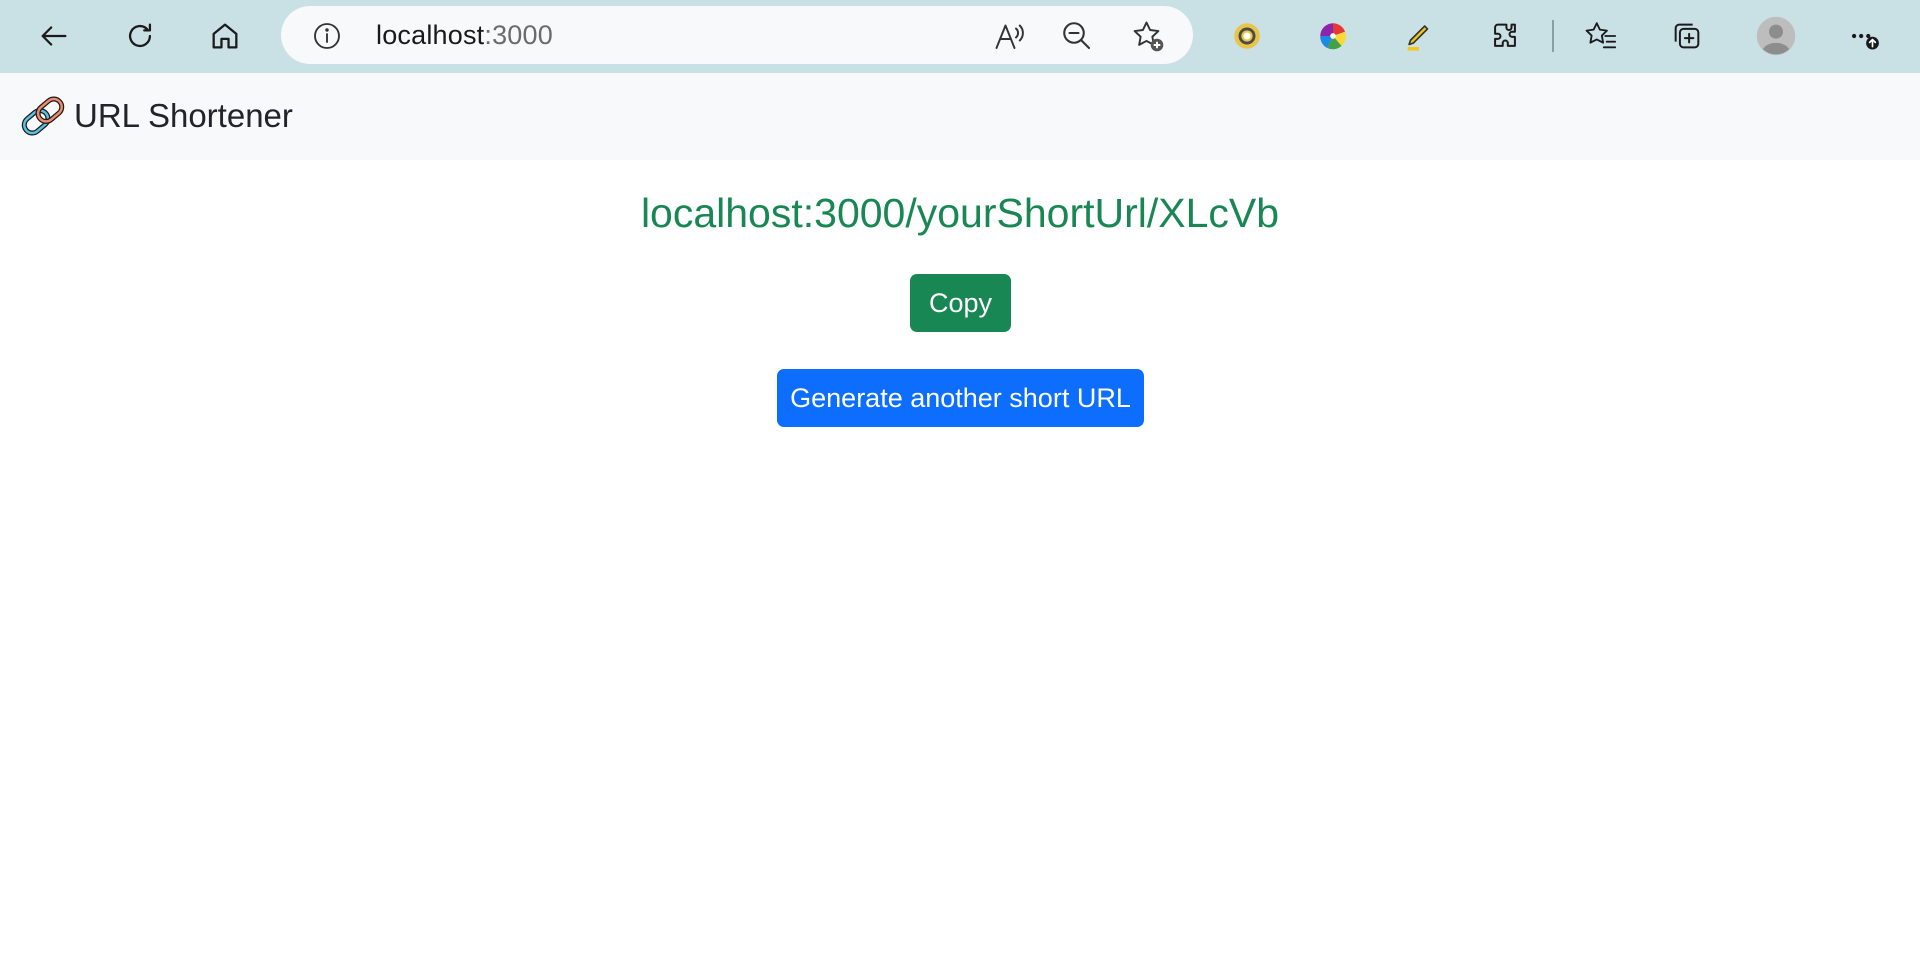  I want to click on extension-circle-icon, so click(1247, 36).